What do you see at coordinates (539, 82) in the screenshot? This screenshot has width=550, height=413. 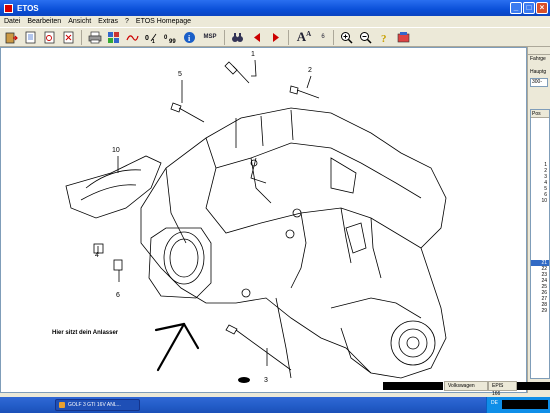 I see `hauptgruppe-field: 300-` at bounding box center [539, 82].